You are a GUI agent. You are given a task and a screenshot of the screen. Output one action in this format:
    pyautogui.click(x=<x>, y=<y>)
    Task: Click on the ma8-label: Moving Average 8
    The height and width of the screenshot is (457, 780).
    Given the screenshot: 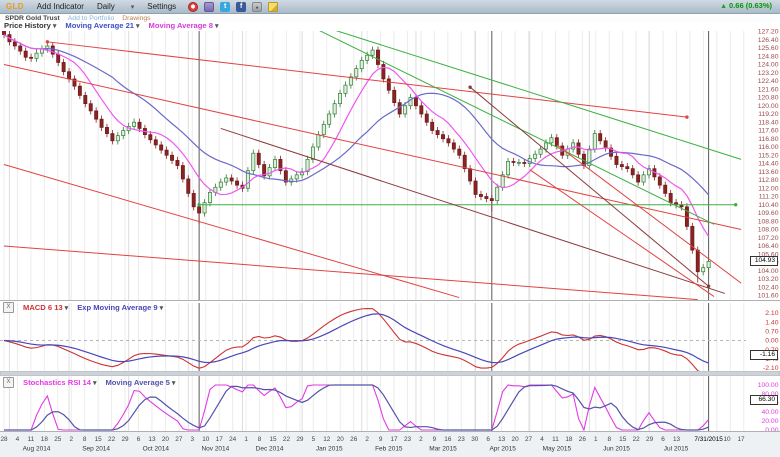 What is the action you would take?
    pyautogui.click(x=180, y=25)
    